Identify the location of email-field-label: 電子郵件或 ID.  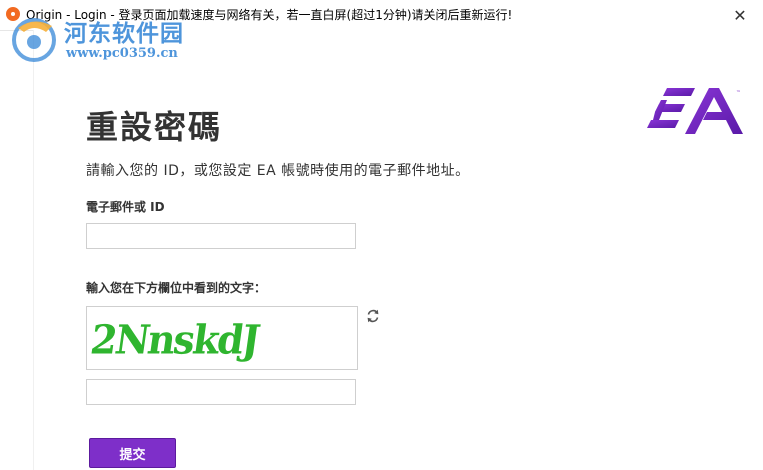
(125, 207).